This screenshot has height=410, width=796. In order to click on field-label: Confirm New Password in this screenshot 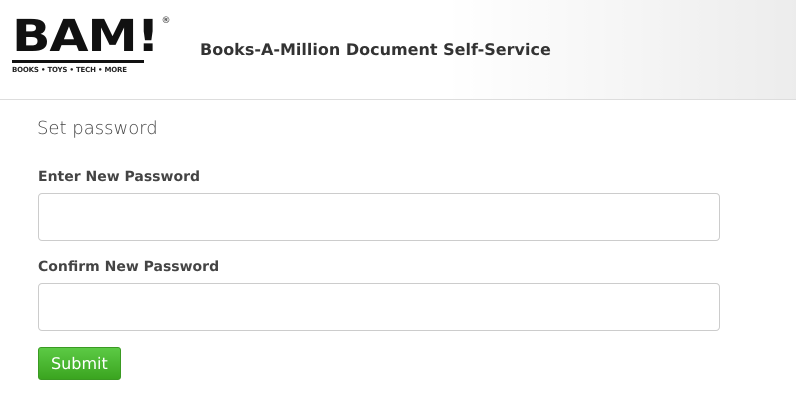, I will do `click(129, 267)`.